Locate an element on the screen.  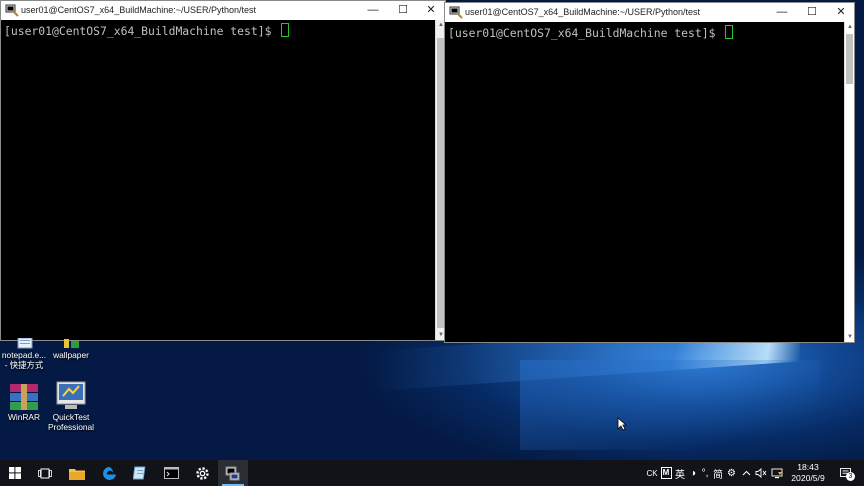
ime-script-mode: 简 is located at coordinates (718, 473).